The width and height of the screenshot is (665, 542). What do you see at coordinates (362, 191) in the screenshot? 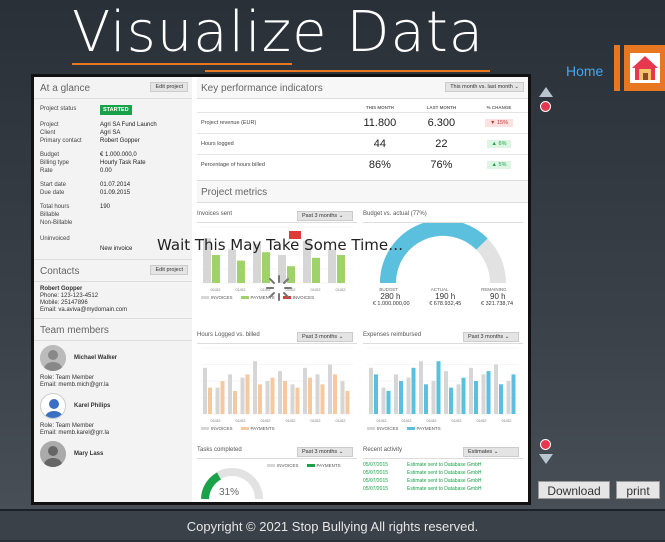
I see `metrics-header: Project metrics` at bounding box center [362, 191].